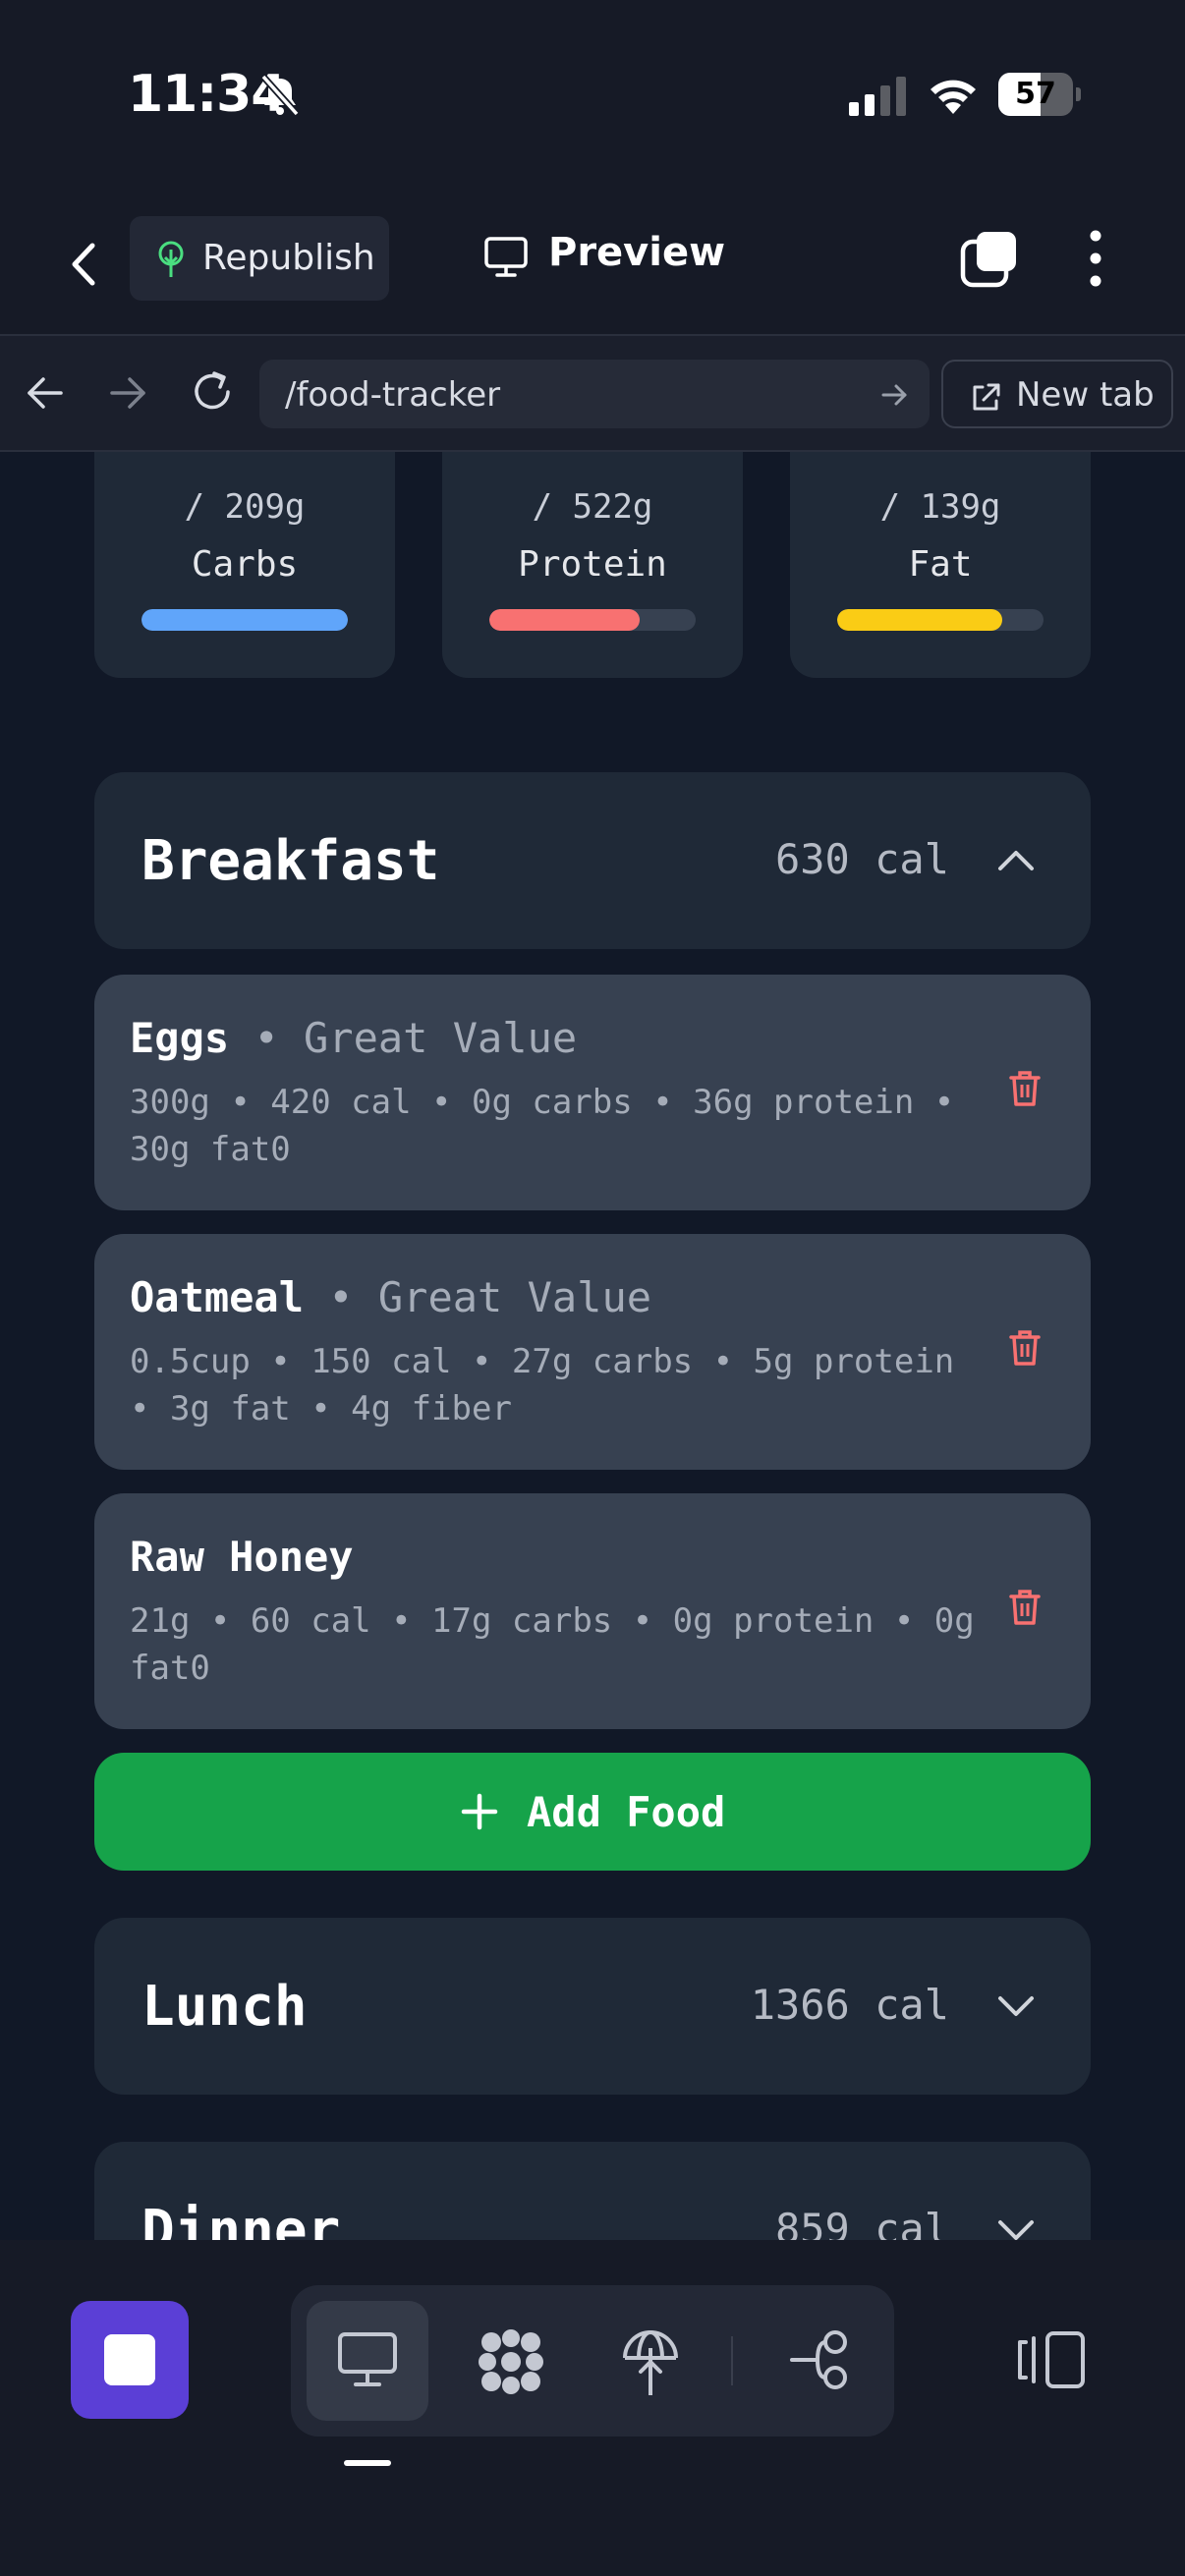 Image resolution: width=1185 pixels, height=2576 pixels. I want to click on battery-indicator: 57, so click(1040, 94).